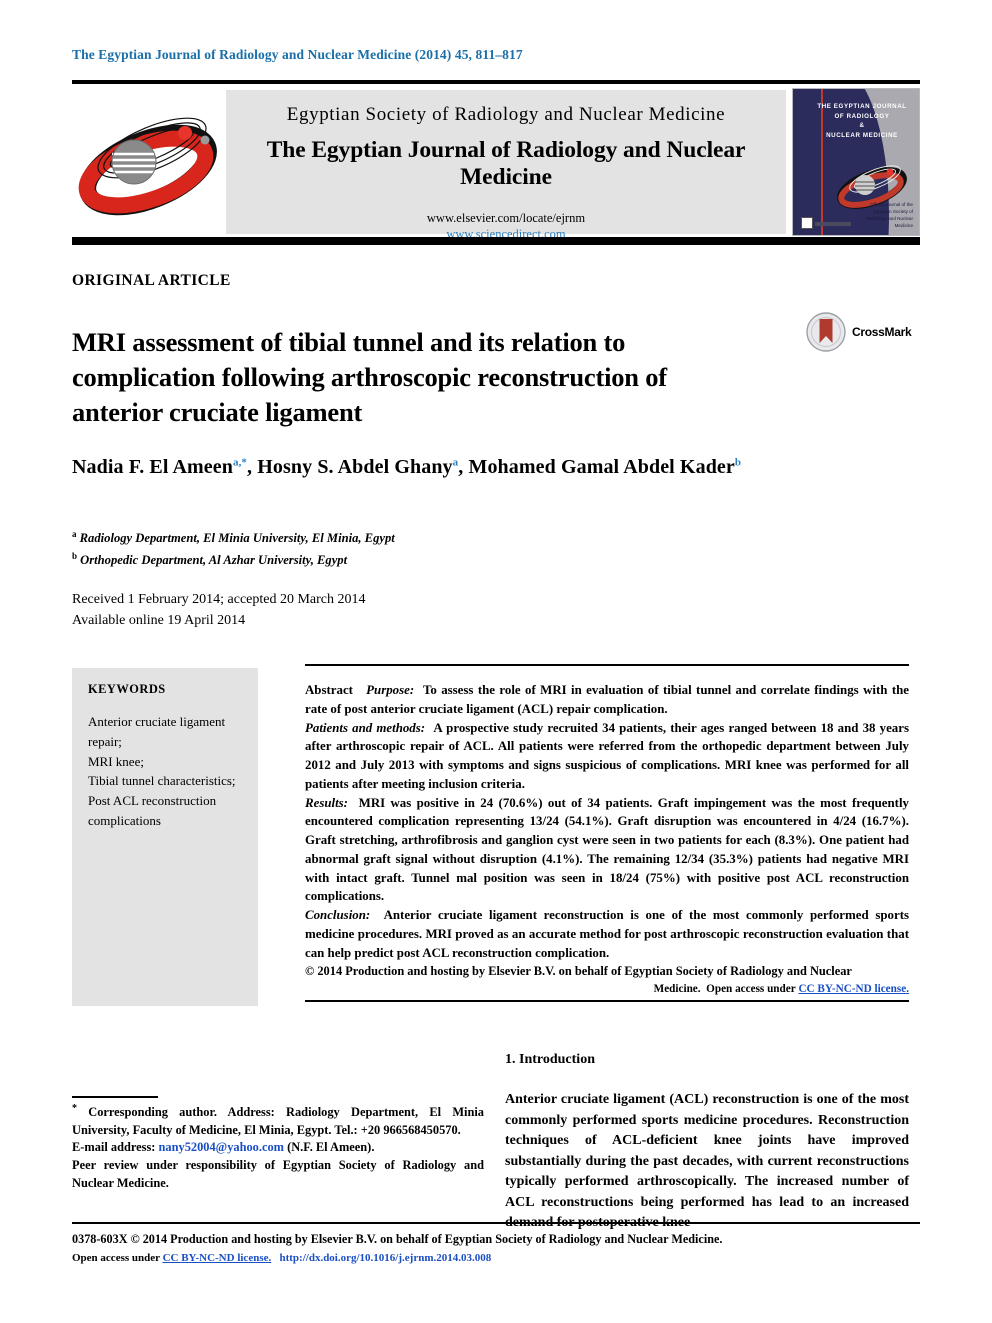 The width and height of the screenshot is (992, 1323). Describe the element at coordinates (355, 467) in the screenshot. I see `author-2-name: Hosny S. Abdel Ghany` at that location.